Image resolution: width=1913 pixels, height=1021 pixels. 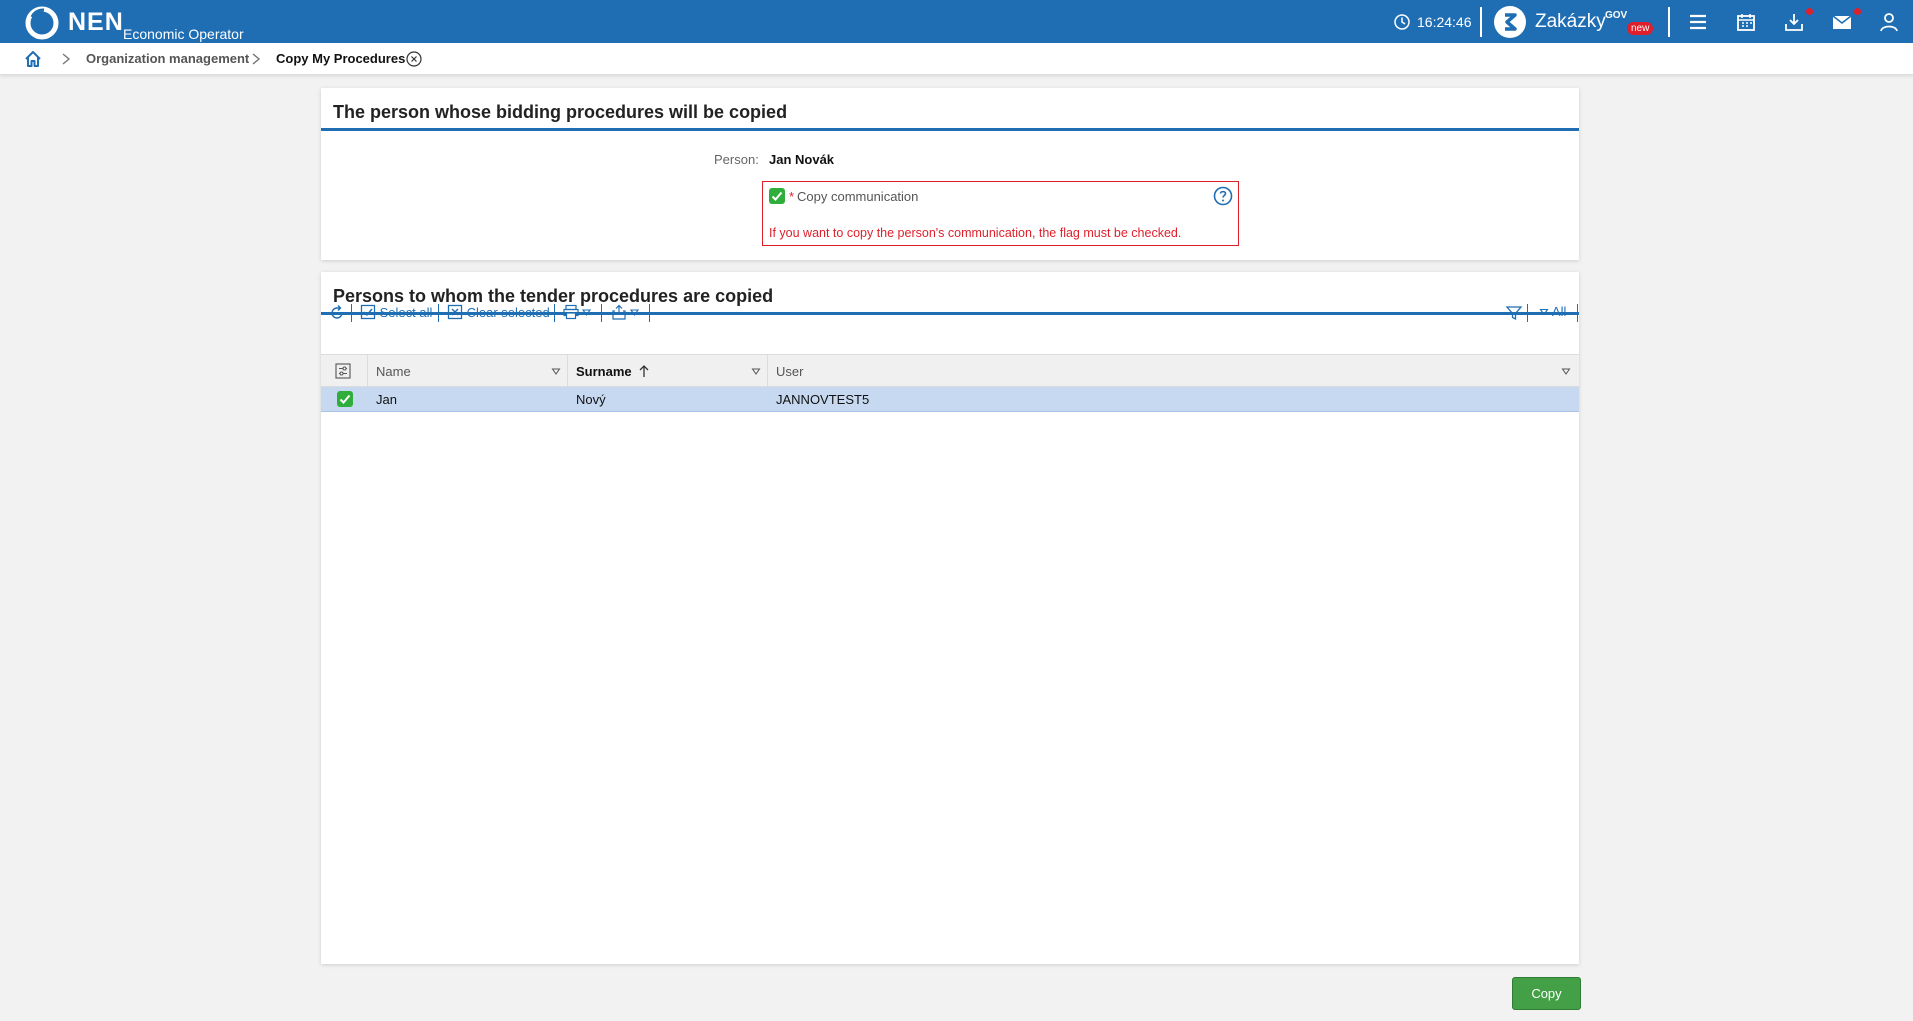 What do you see at coordinates (341, 58) in the screenshot?
I see `breadcrumb-current: Copy My Procedures` at bounding box center [341, 58].